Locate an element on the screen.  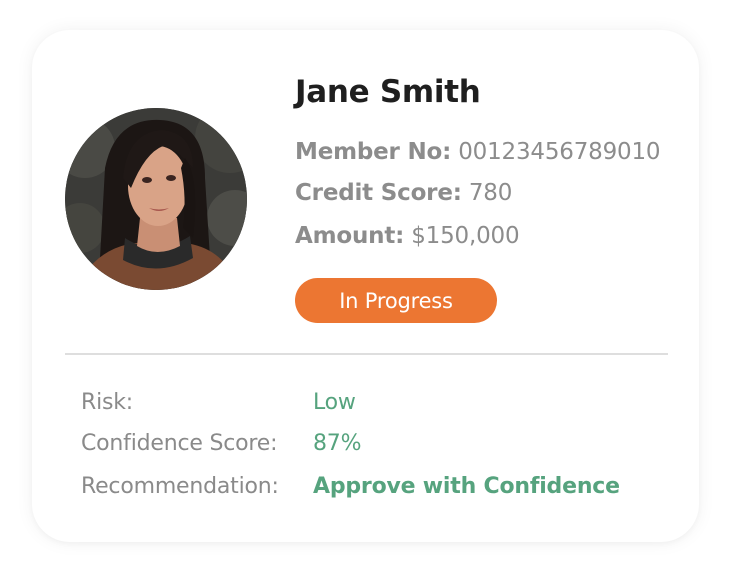
member-number-label: Member No: is located at coordinates (373, 152).